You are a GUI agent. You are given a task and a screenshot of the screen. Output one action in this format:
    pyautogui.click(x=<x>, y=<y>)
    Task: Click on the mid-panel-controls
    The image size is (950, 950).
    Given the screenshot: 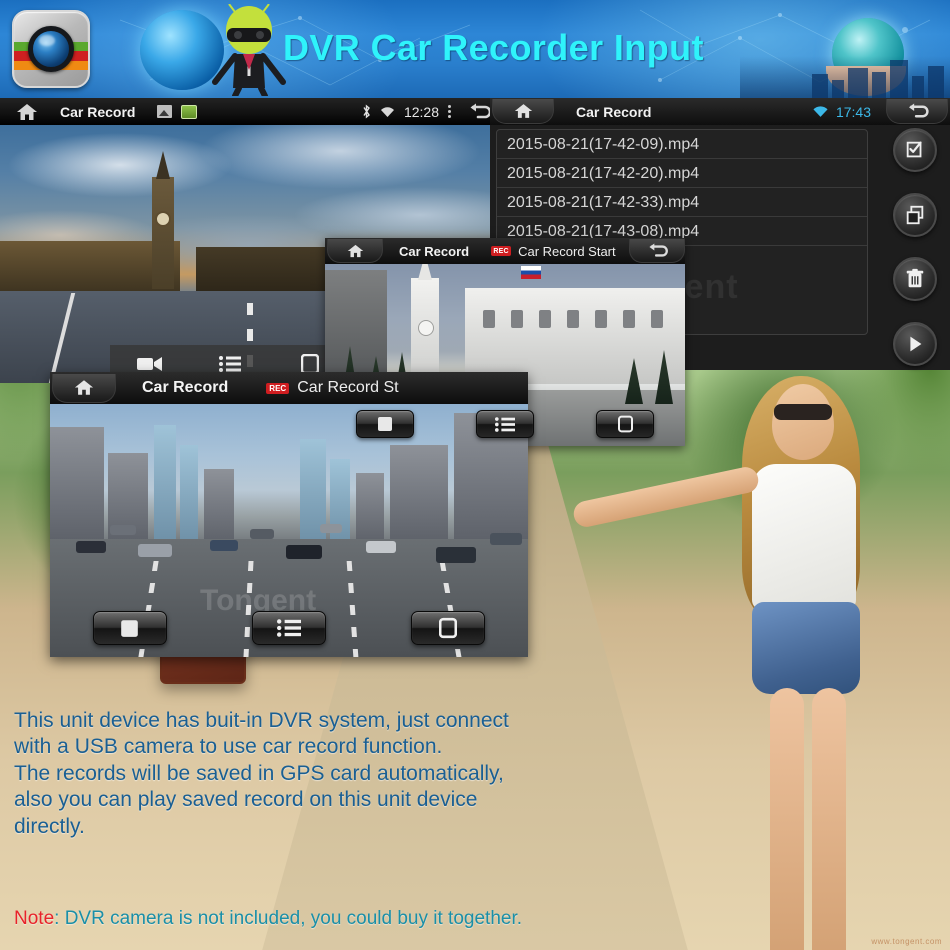 What is the action you would take?
    pyautogui.click(x=505, y=424)
    